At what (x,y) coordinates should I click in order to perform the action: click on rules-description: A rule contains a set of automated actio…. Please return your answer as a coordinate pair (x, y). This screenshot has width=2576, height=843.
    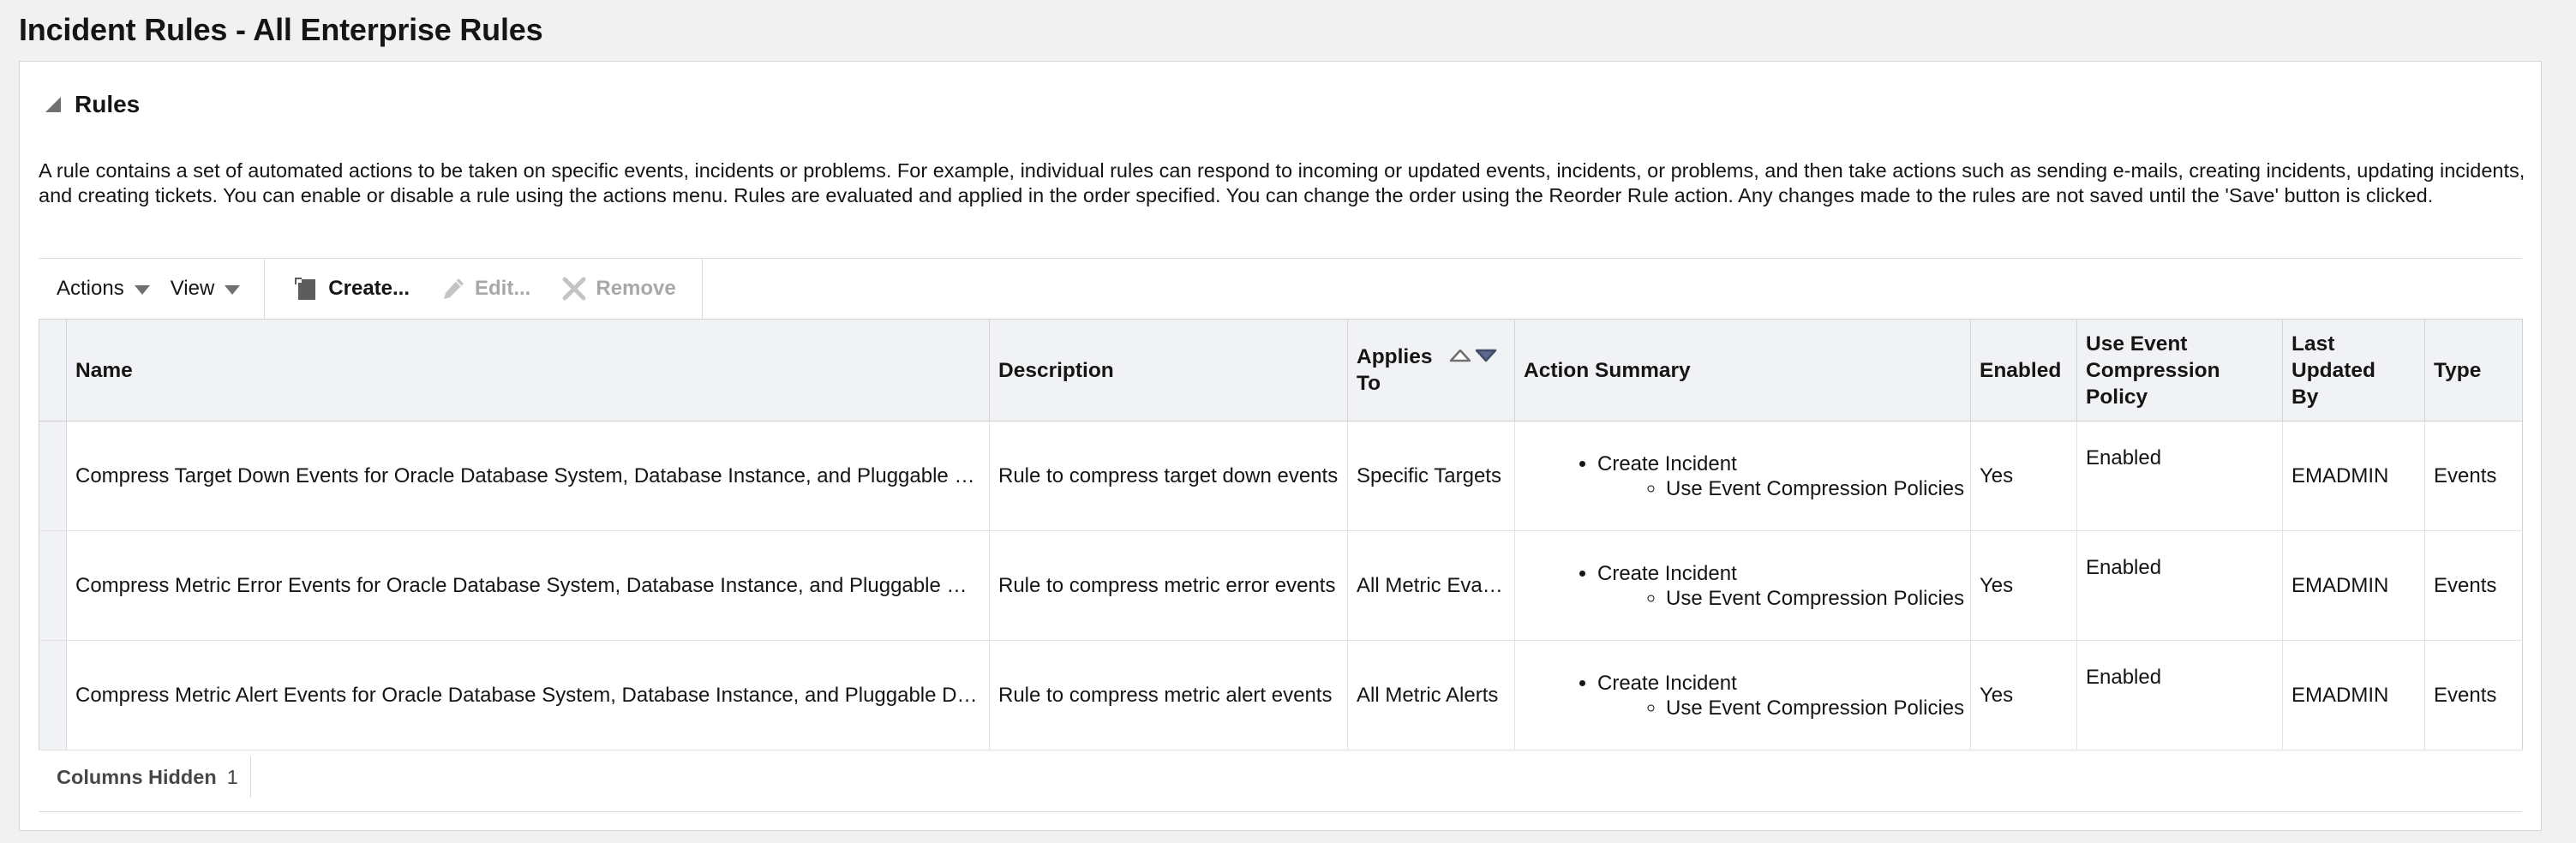
    Looking at the image, I should click on (1282, 182).